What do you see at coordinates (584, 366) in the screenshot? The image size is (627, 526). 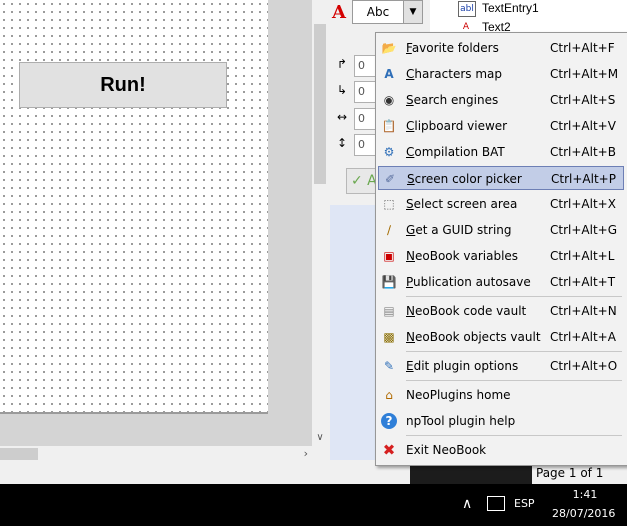 I see `menu-item-shortcut: Ctrl+Alt+O` at bounding box center [584, 366].